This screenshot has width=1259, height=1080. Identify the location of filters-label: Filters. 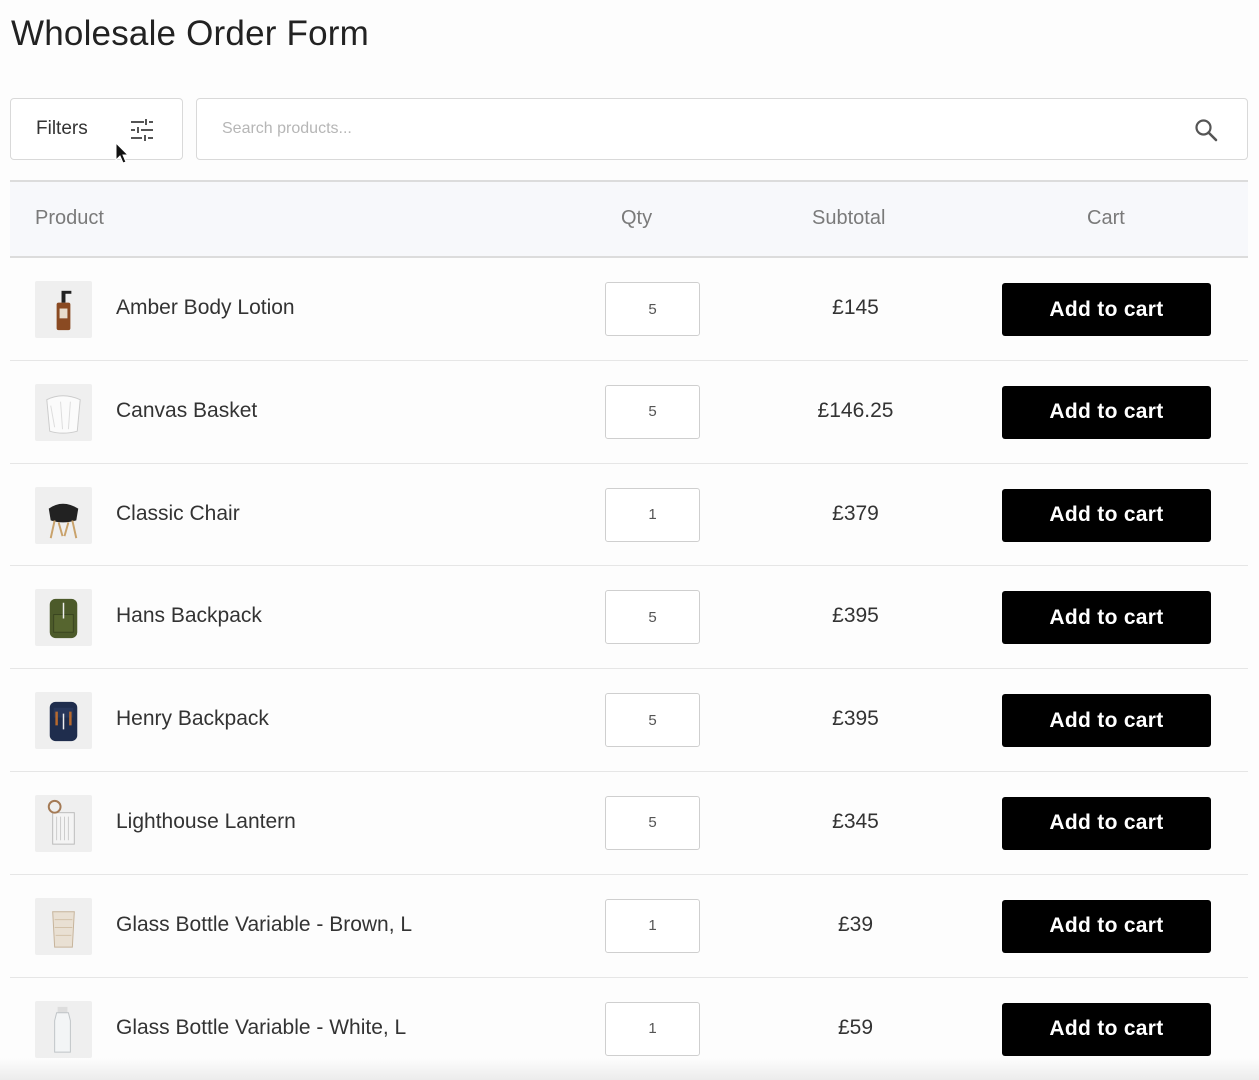
(62, 128).